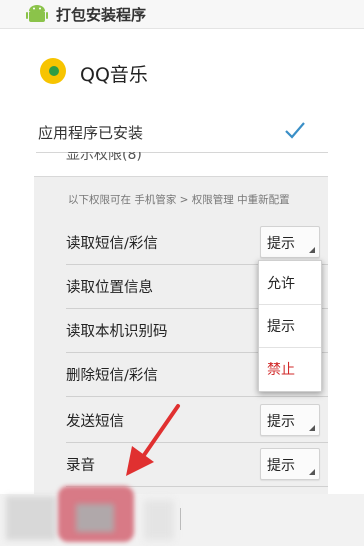 This screenshot has width=364, height=546. What do you see at coordinates (101, 15) in the screenshot?
I see `window-title: 打包安装程序` at bounding box center [101, 15].